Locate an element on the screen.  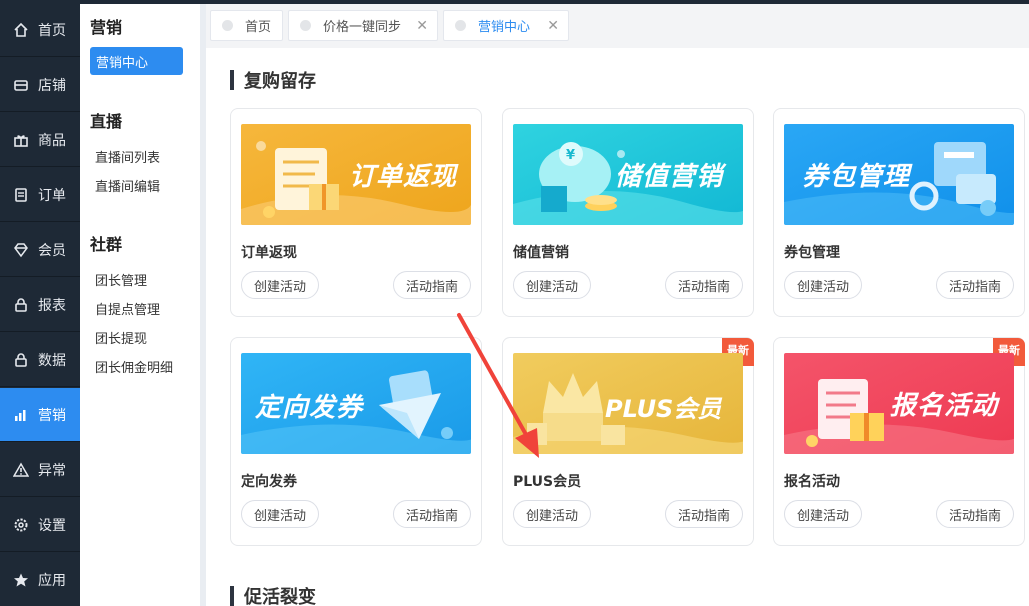
nav-item-marketing: 营销 is located at coordinates (40, 415).